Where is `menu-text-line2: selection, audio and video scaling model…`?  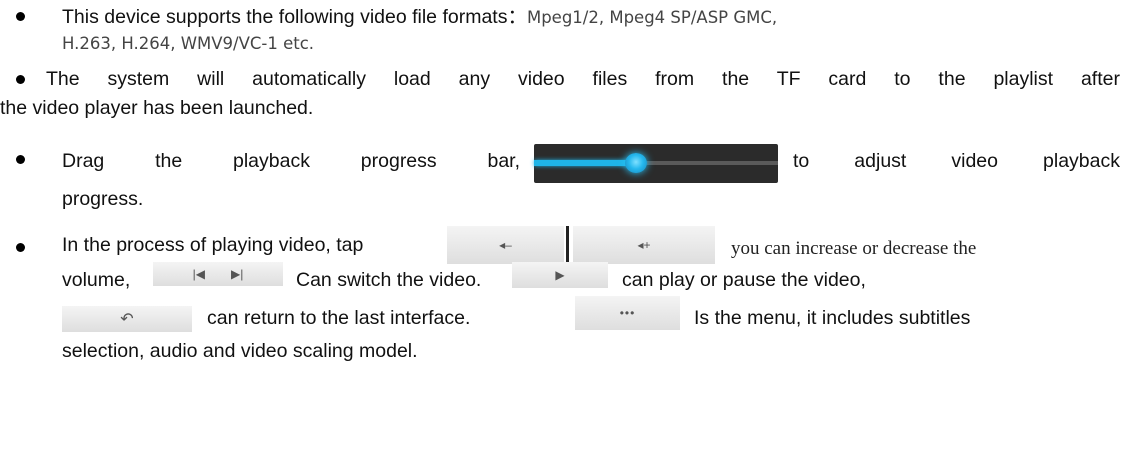
menu-text-line2: selection, audio and video scaling model… is located at coordinates (240, 351).